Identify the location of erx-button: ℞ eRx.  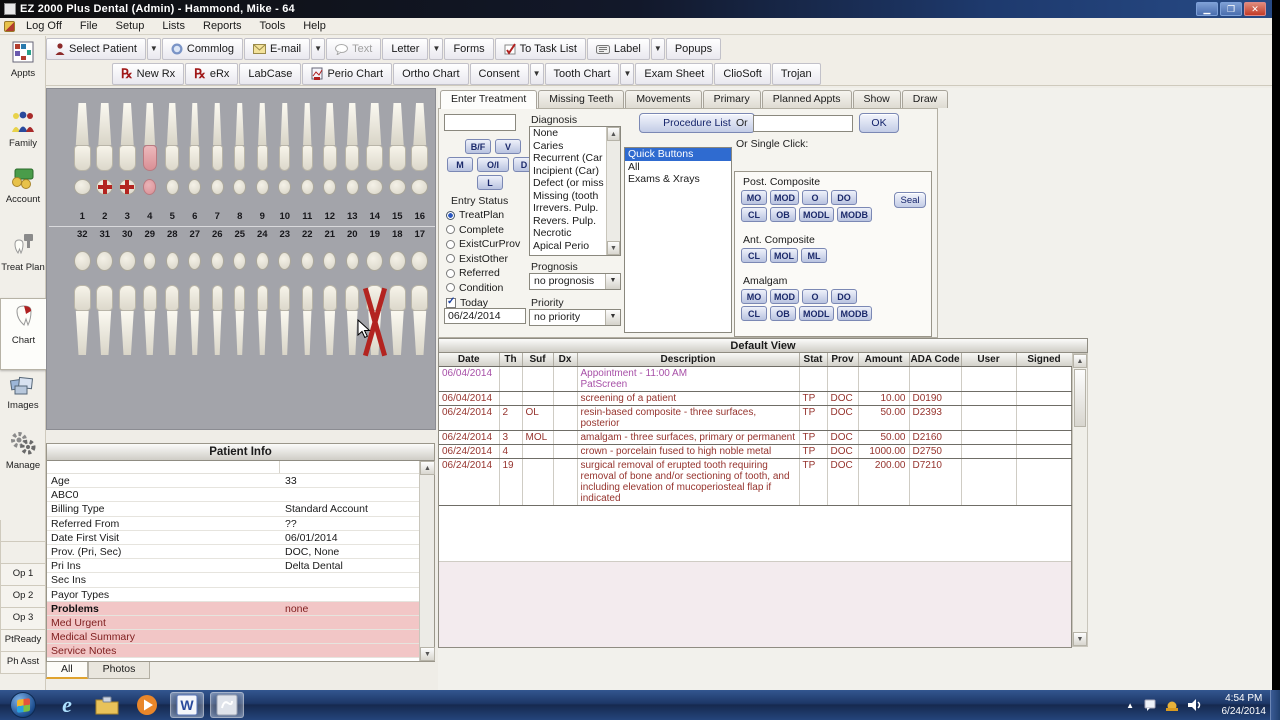
(212, 73).